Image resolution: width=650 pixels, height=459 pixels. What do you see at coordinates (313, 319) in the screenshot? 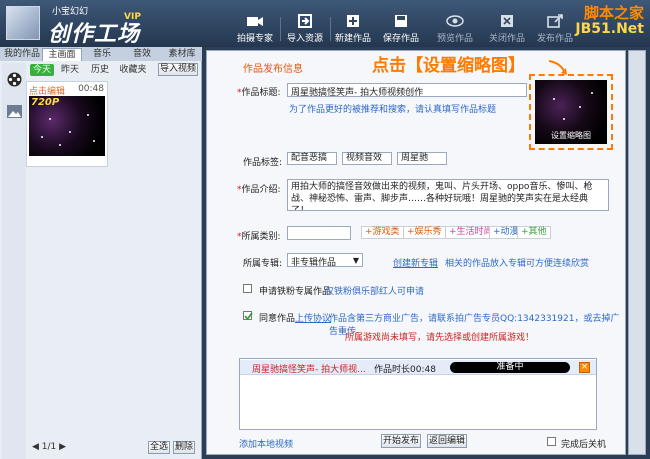
I see `upload-agreement-link: 上传协议` at bounding box center [313, 319].